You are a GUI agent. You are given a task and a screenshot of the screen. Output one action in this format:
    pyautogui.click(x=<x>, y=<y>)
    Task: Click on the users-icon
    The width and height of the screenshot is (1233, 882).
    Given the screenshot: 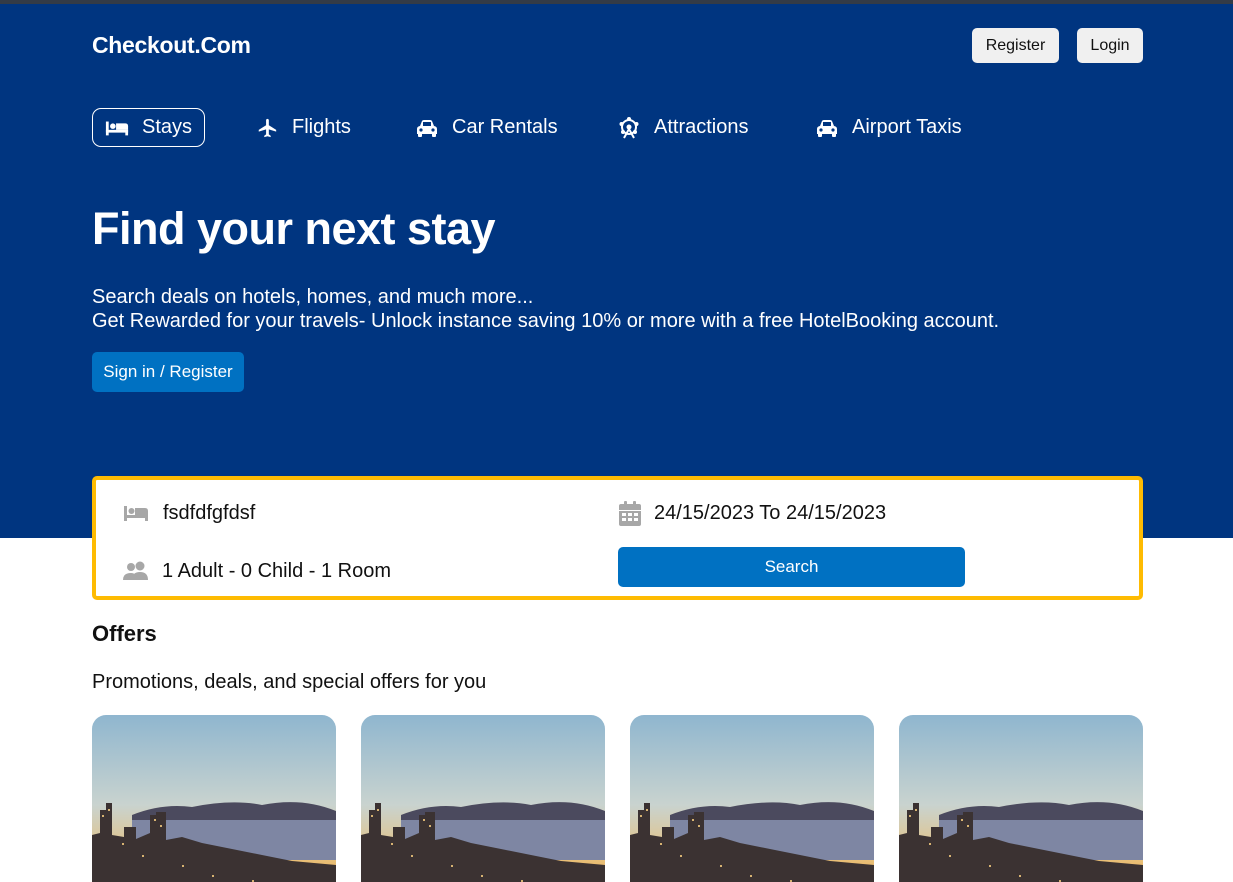 What is the action you would take?
    pyautogui.click(x=136, y=571)
    